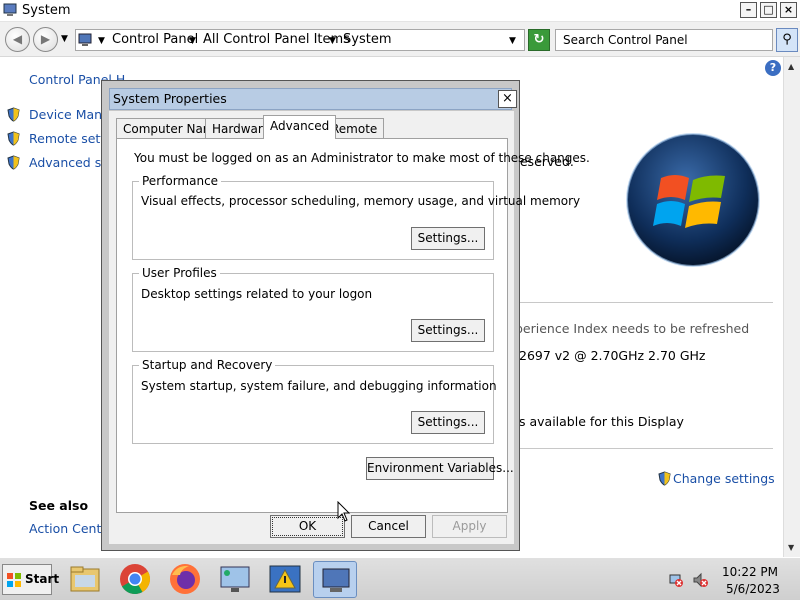 This screenshot has height=602, width=800. Describe the element at coordinates (693, 200) in the screenshot. I see `windows-logo` at that location.